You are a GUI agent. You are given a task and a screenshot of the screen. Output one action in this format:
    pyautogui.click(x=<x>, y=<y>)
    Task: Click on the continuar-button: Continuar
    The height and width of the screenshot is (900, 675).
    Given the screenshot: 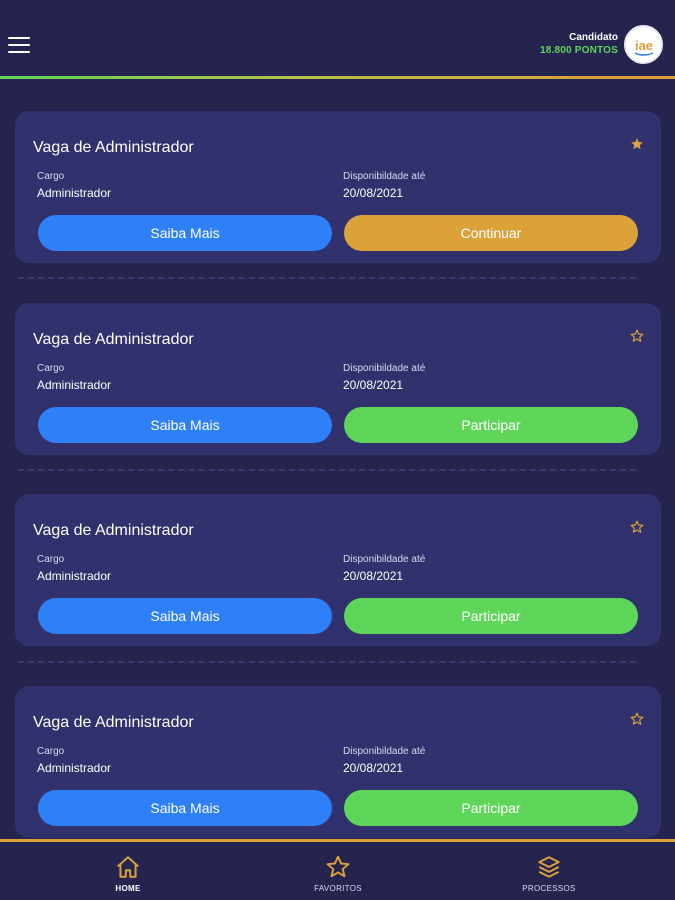 What is the action you would take?
    pyautogui.click(x=491, y=233)
    